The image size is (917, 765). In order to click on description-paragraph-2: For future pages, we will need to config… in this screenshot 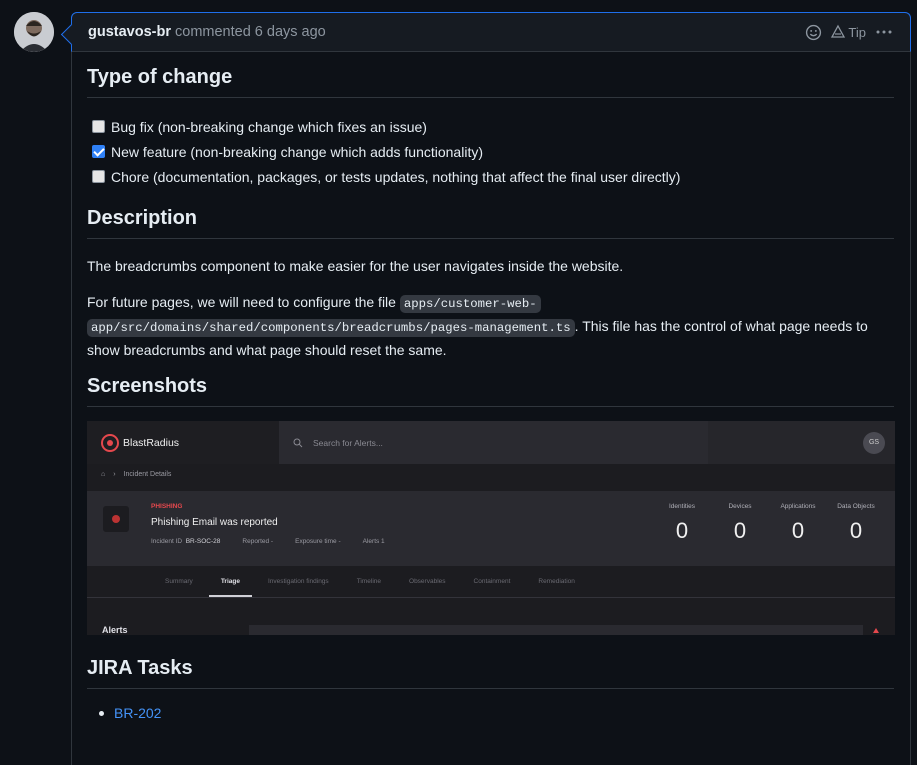, I will do `click(490, 326)`.